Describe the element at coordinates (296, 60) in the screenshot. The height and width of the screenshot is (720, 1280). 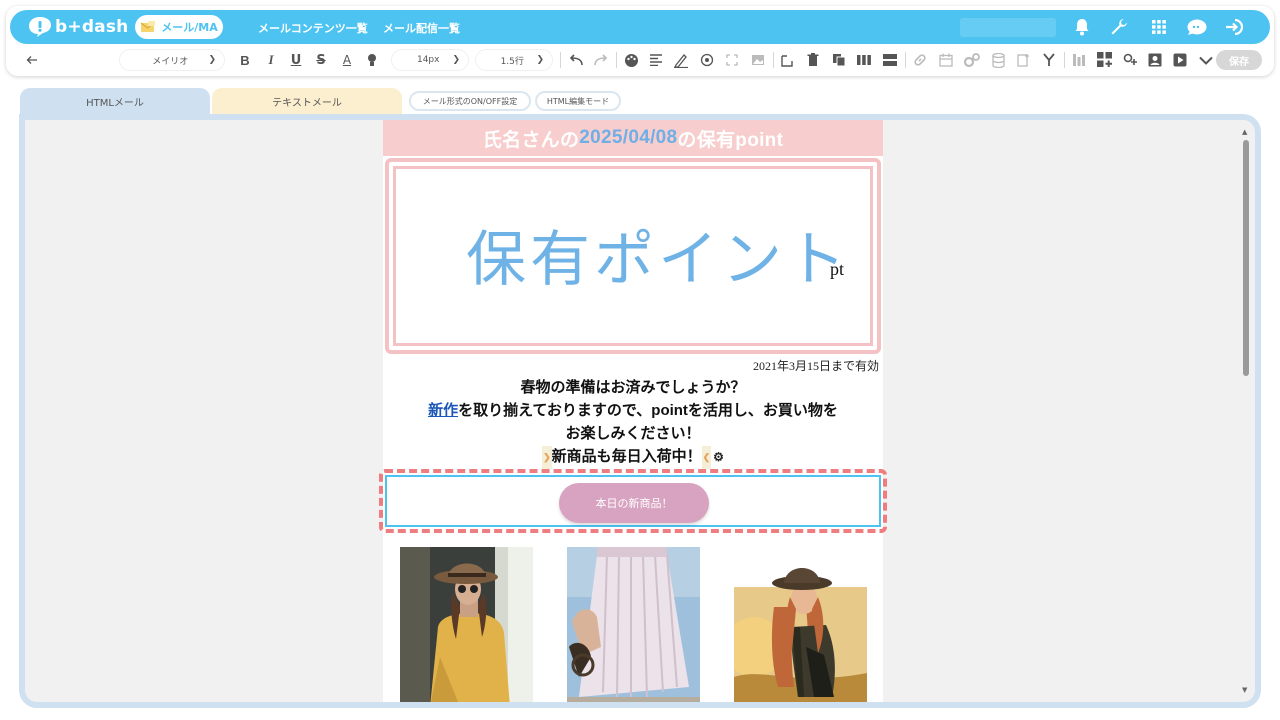
I see `underline-icon: U` at that location.